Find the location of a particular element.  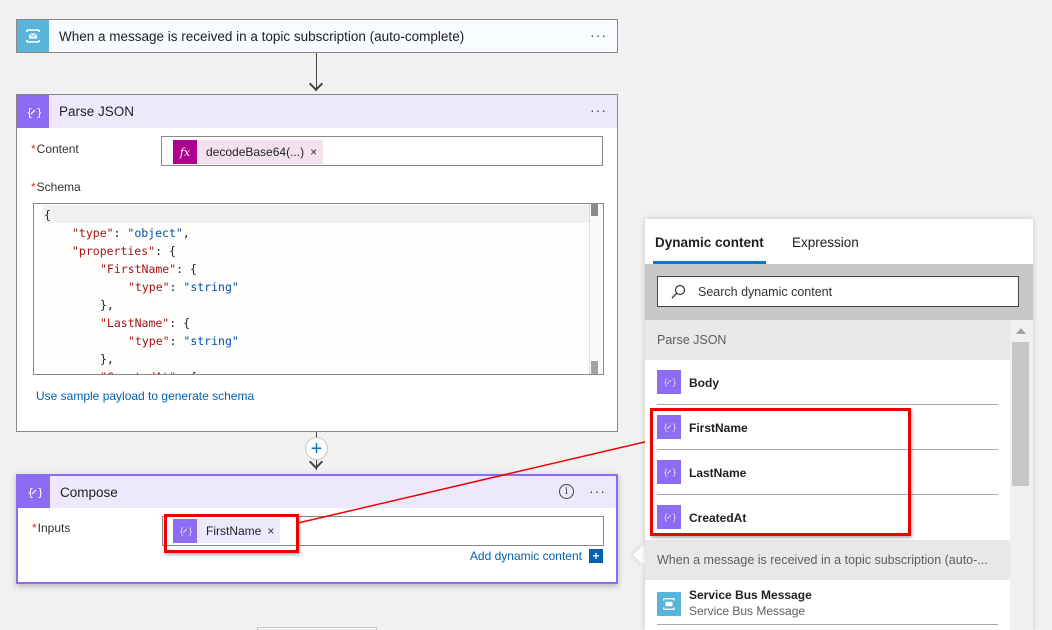

search-input: Search dynamic content is located at coordinates (838, 291).